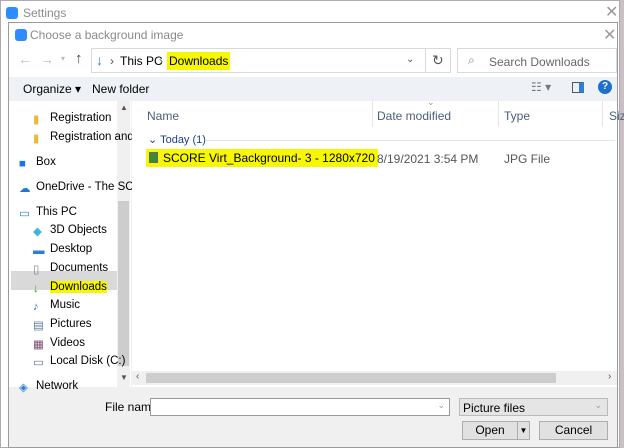 The image size is (624, 448). What do you see at coordinates (78, 230) in the screenshot?
I see `nav-item-label: 3D Objects` at bounding box center [78, 230].